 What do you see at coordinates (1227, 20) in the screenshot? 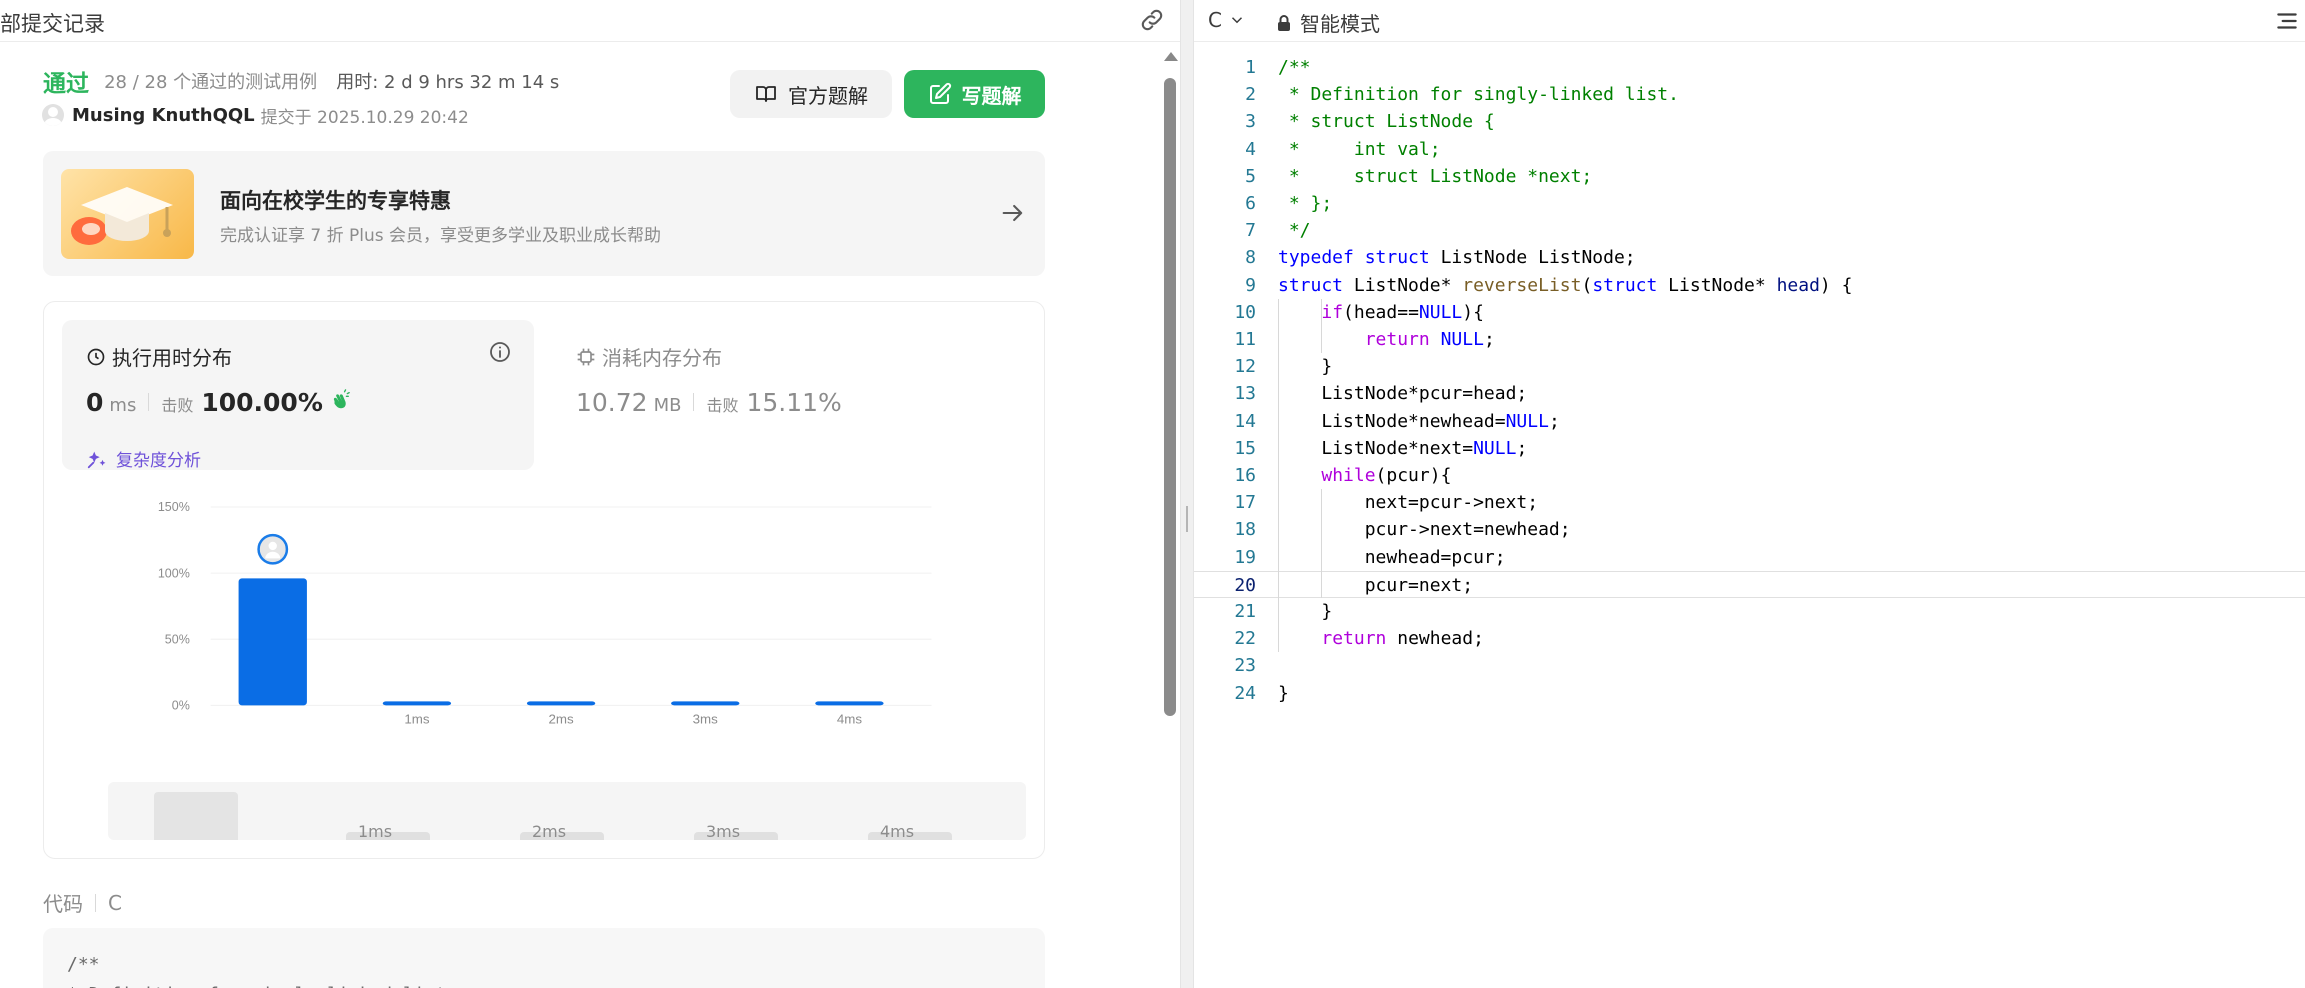
I see `language-select: C` at bounding box center [1227, 20].